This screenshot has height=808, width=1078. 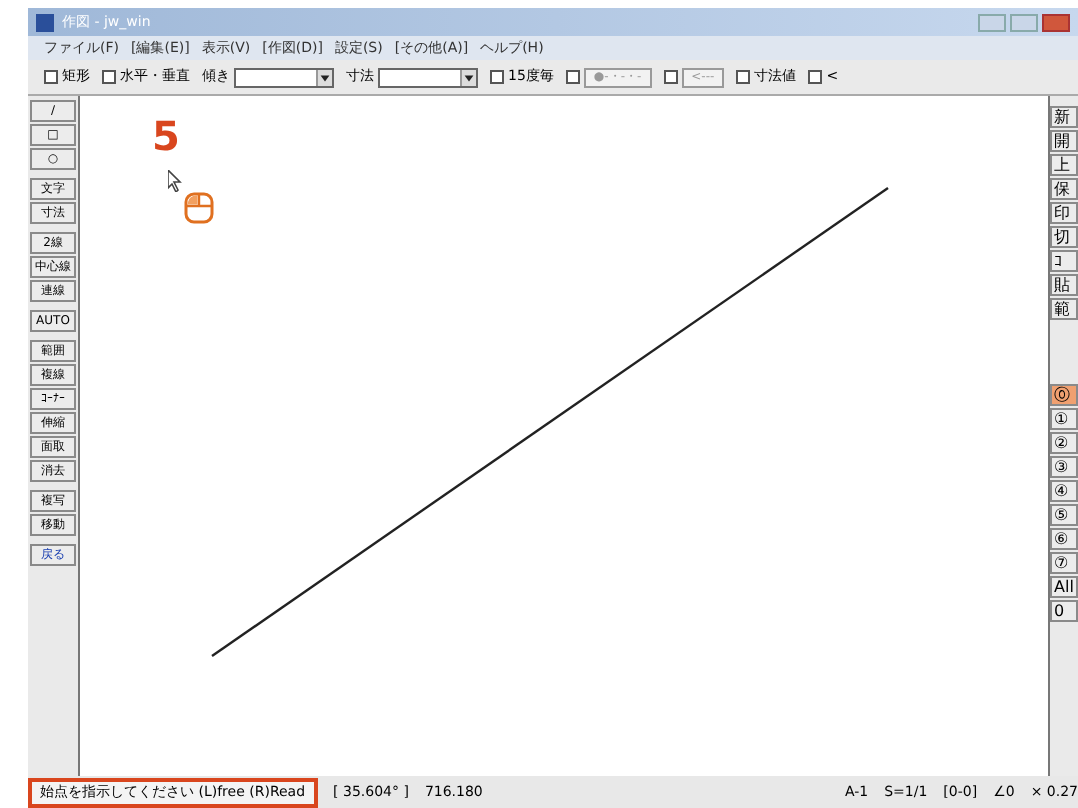 What do you see at coordinates (1064, 587) in the screenshot?
I see `layer-button: All` at bounding box center [1064, 587].